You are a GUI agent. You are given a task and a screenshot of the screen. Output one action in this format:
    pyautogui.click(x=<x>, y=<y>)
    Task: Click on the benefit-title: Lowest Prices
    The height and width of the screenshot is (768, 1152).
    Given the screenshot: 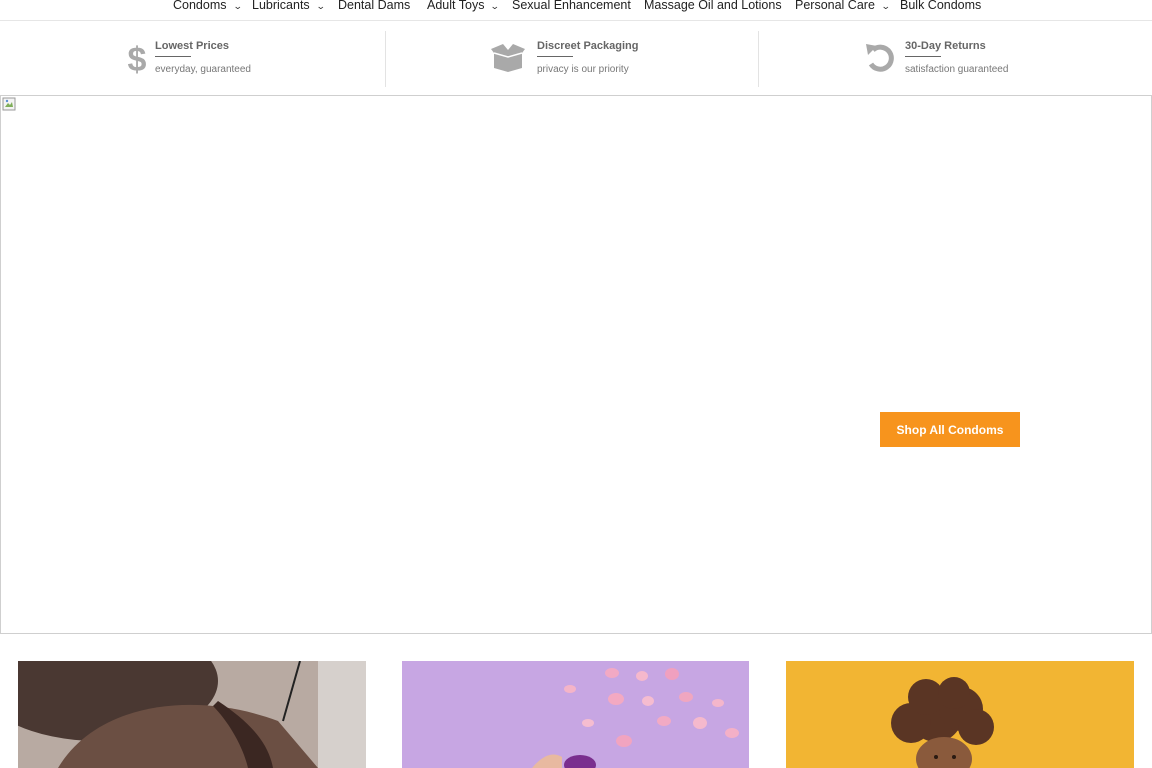 What is the action you would take?
    pyautogui.click(x=192, y=46)
    